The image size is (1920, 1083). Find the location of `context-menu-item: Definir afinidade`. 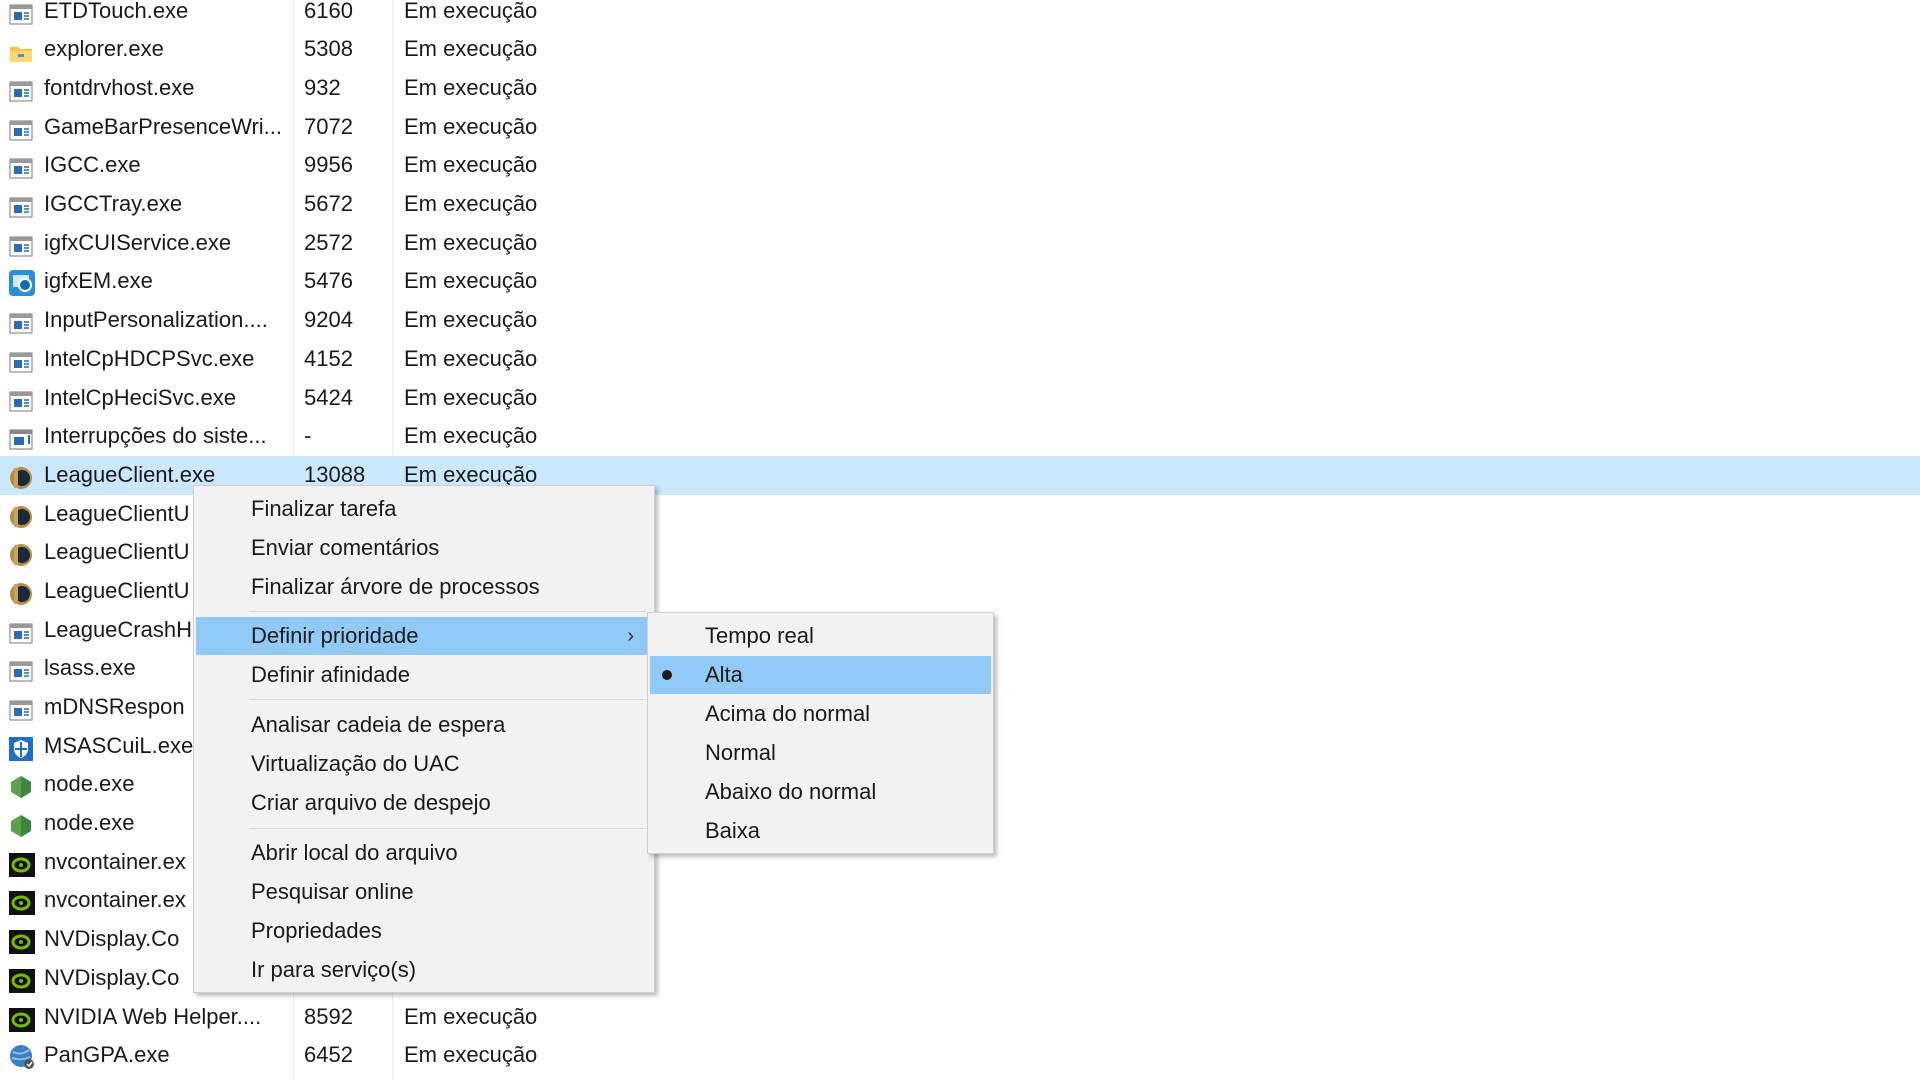

context-menu-item: Definir afinidade is located at coordinates (424, 675).